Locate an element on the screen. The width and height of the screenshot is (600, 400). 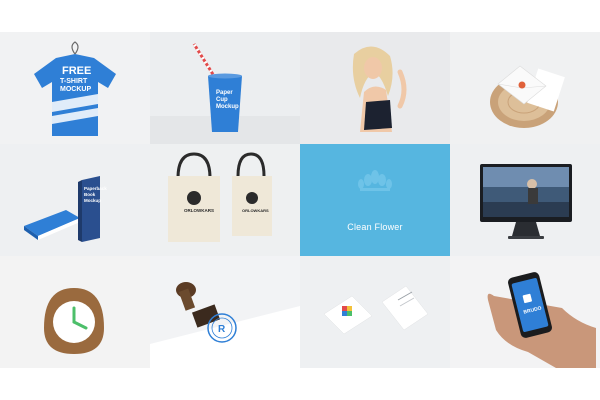
tile-woman-photo is located at coordinates (375, 88).